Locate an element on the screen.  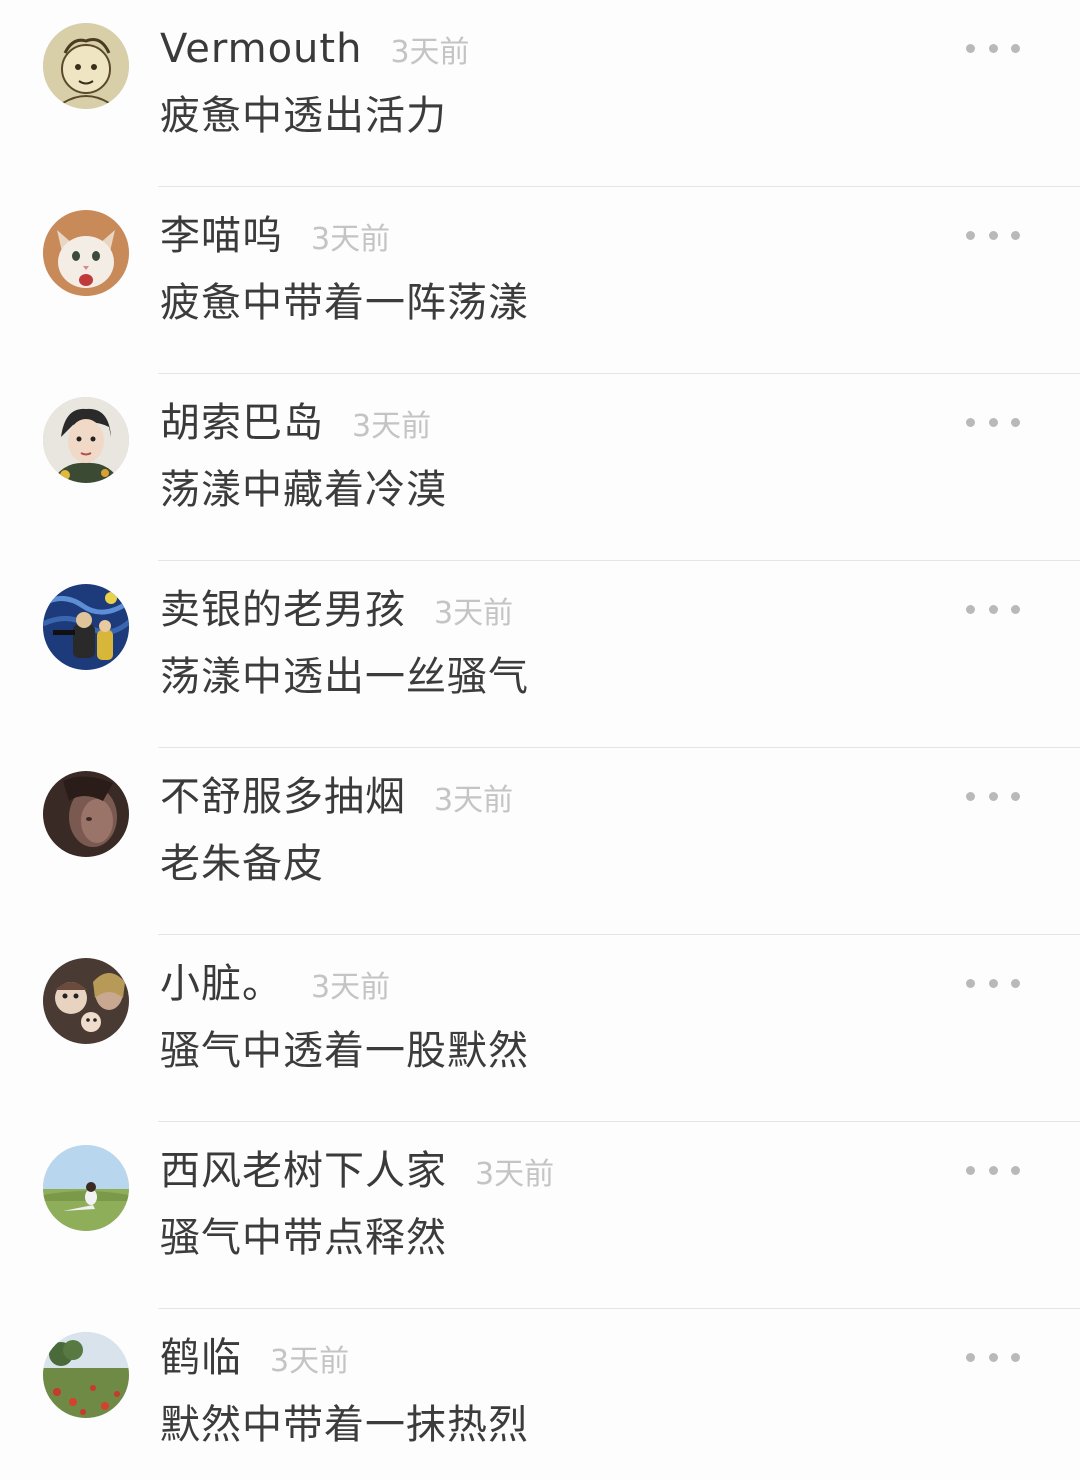
username: 李喵呜 is located at coordinates (221, 236).